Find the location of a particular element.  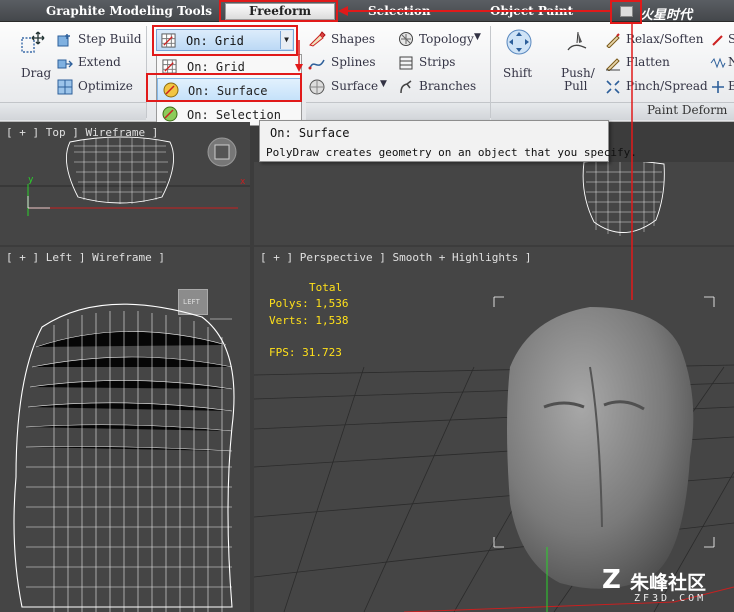

axis-y-label: y is located at coordinates (31, 180).